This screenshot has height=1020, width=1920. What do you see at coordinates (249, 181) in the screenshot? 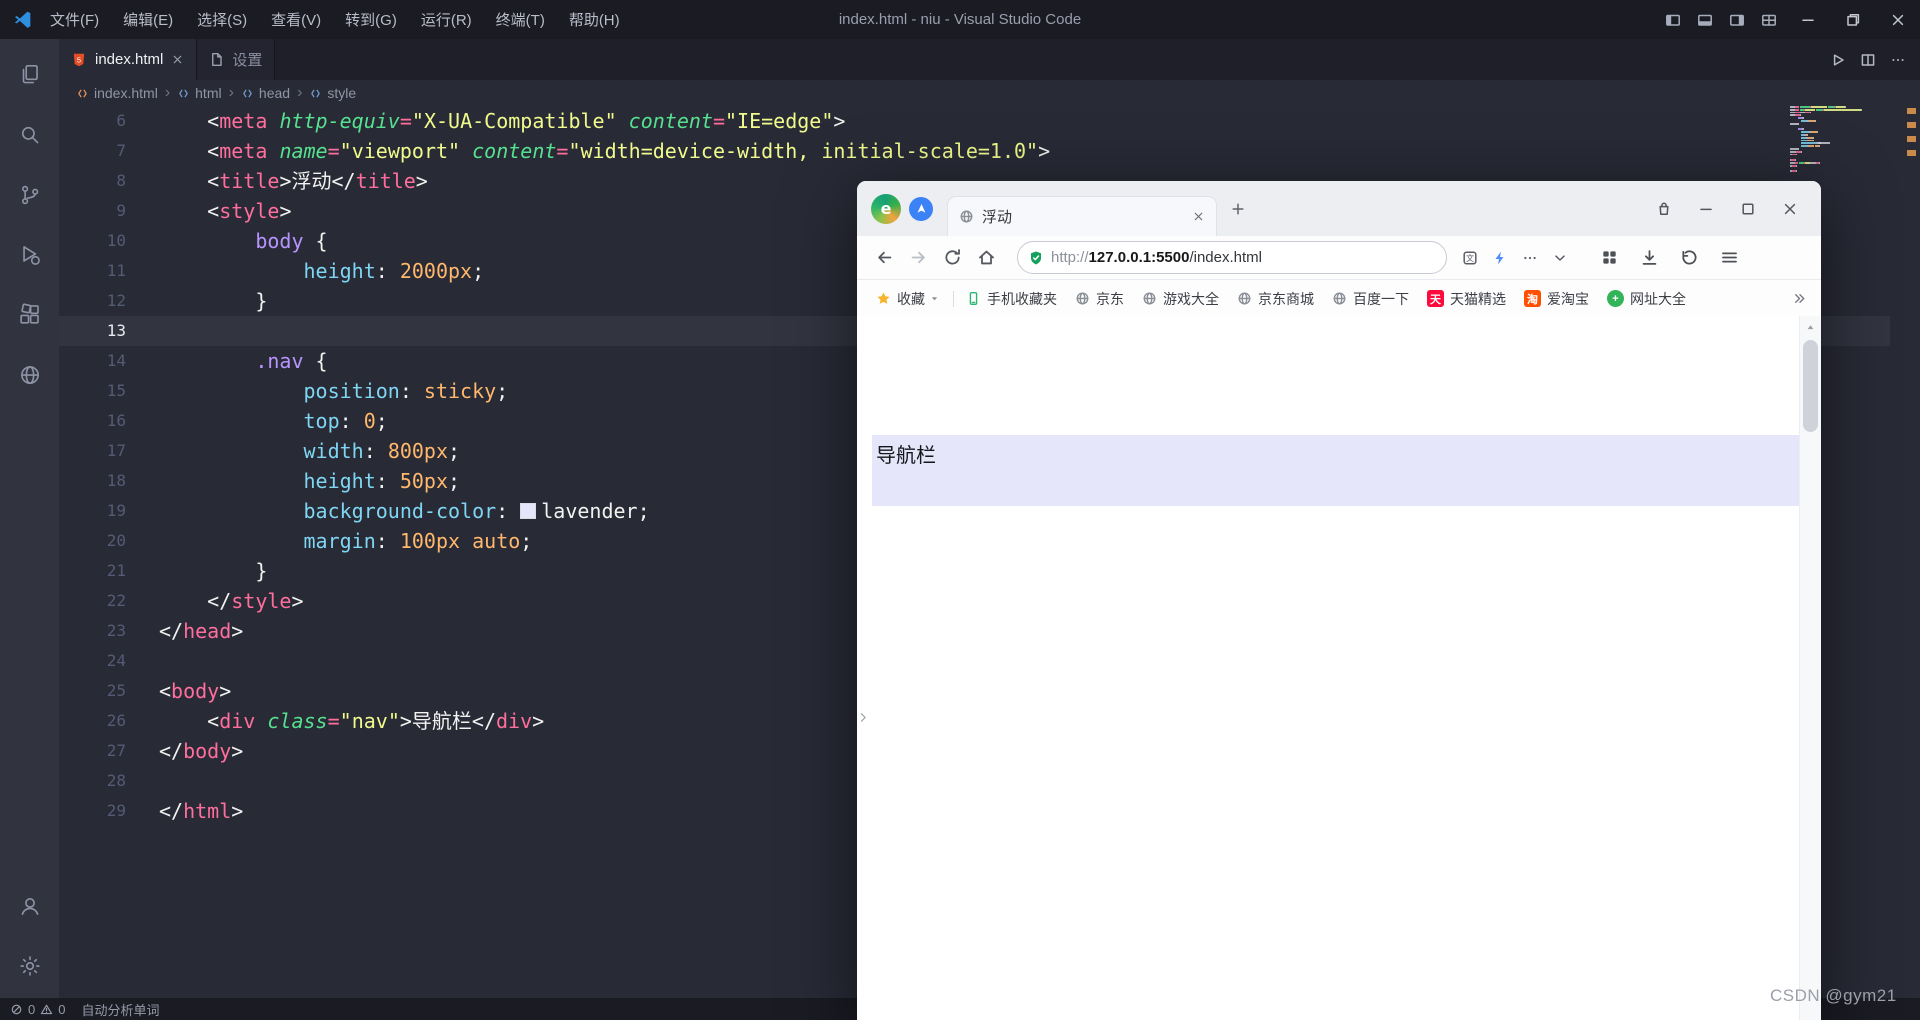
I see `token: title` at bounding box center [249, 181].